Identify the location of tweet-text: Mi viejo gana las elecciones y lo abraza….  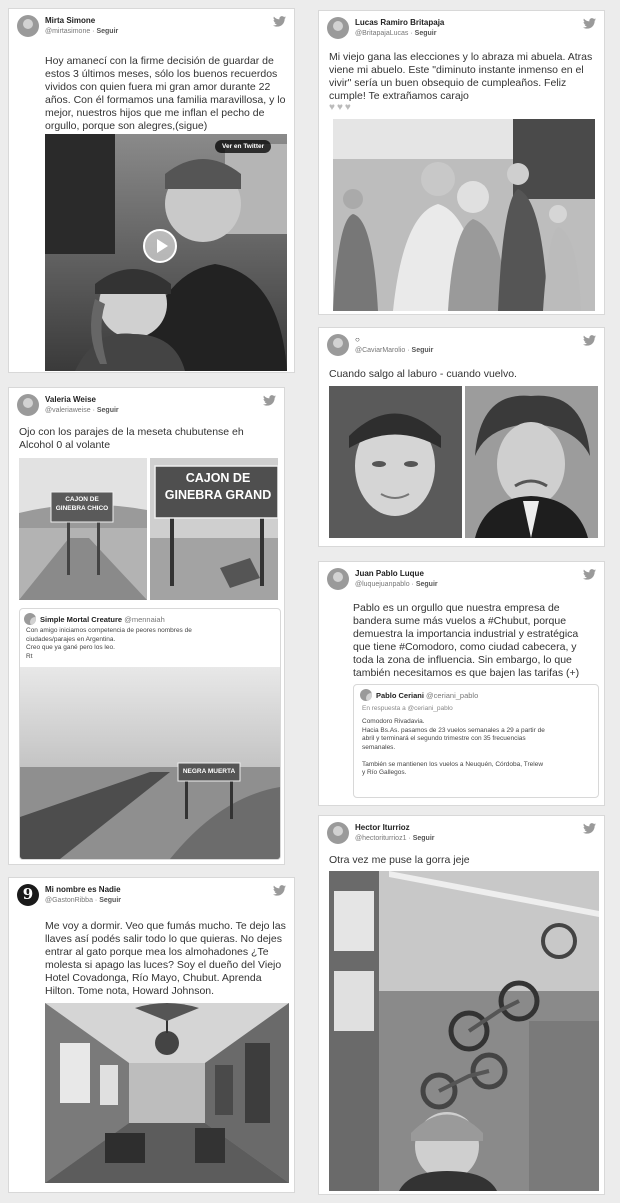
(461, 76).